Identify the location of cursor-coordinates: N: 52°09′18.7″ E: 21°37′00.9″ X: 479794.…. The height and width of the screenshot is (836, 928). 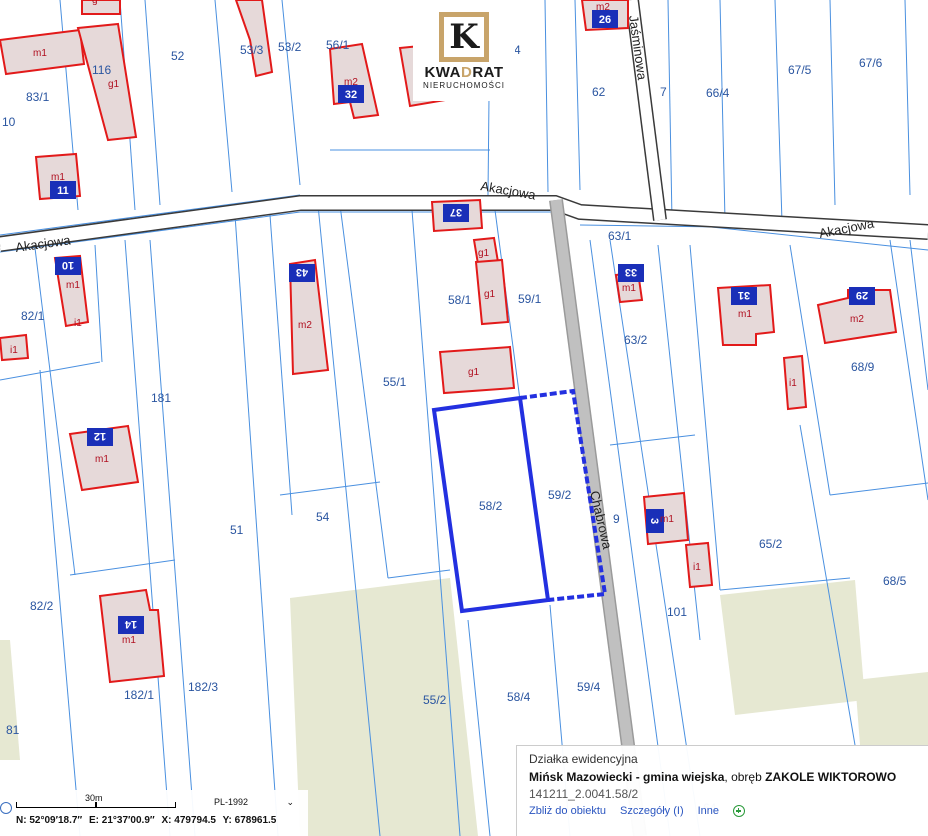
(148, 820).